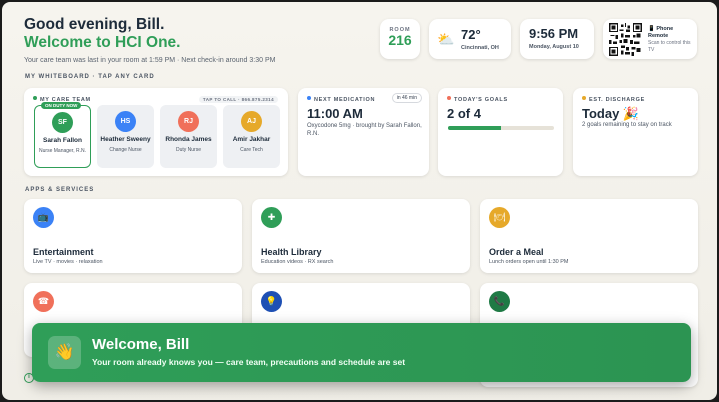 Image resolution: width=719 pixels, height=402 pixels. I want to click on goals-progress-bar, so click(501, 128).